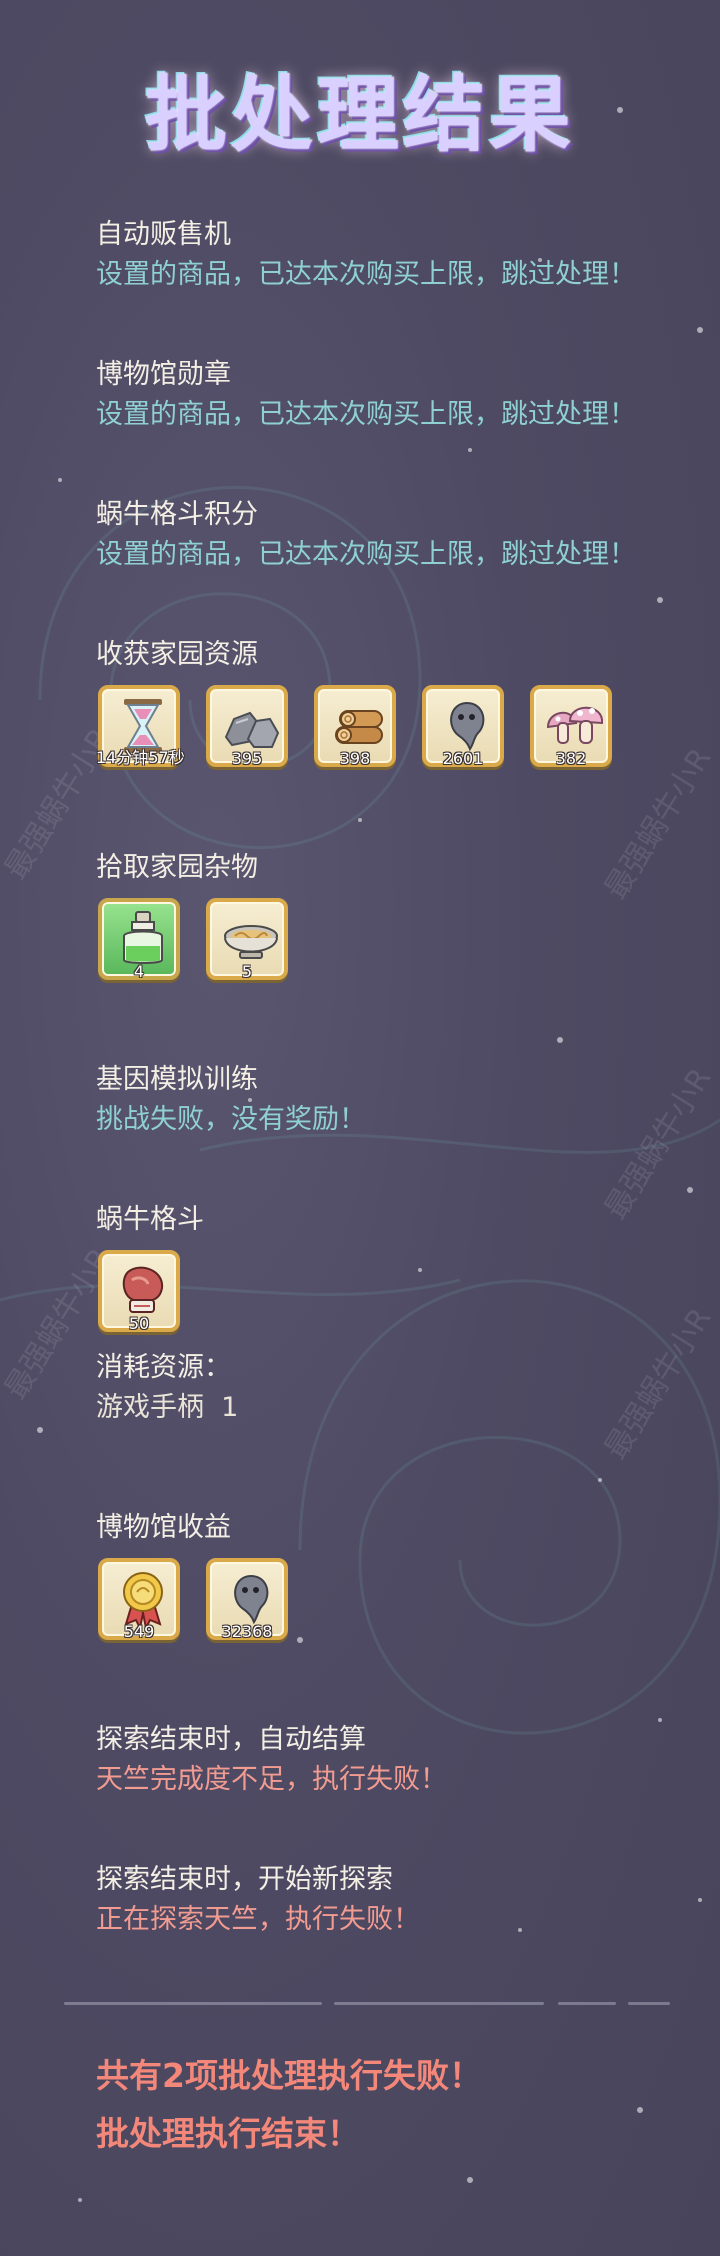 The height and width of the screenshot is (2256, 720). I want to click on section-harvest: 收获家园资源 14分钟57秒 395 398 2601 382, so click(396, 705).